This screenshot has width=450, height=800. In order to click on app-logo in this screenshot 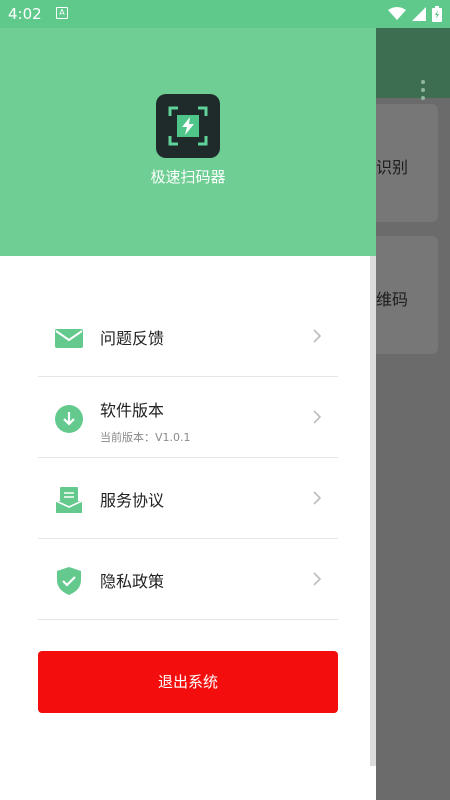, I will do `click(188, 126)`.